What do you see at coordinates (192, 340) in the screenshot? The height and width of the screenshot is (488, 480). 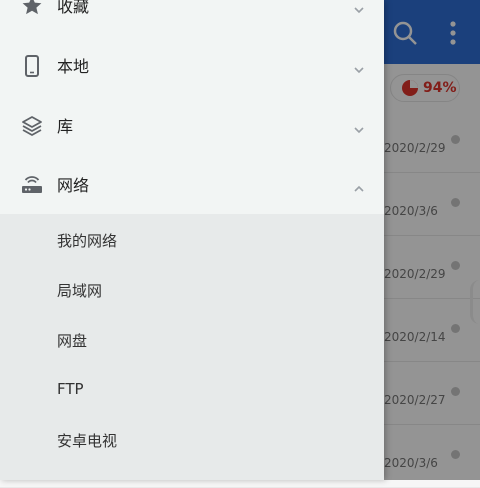 I see `submenu-item-cloud-drive: 网盘` at bounding box center [192, 340].